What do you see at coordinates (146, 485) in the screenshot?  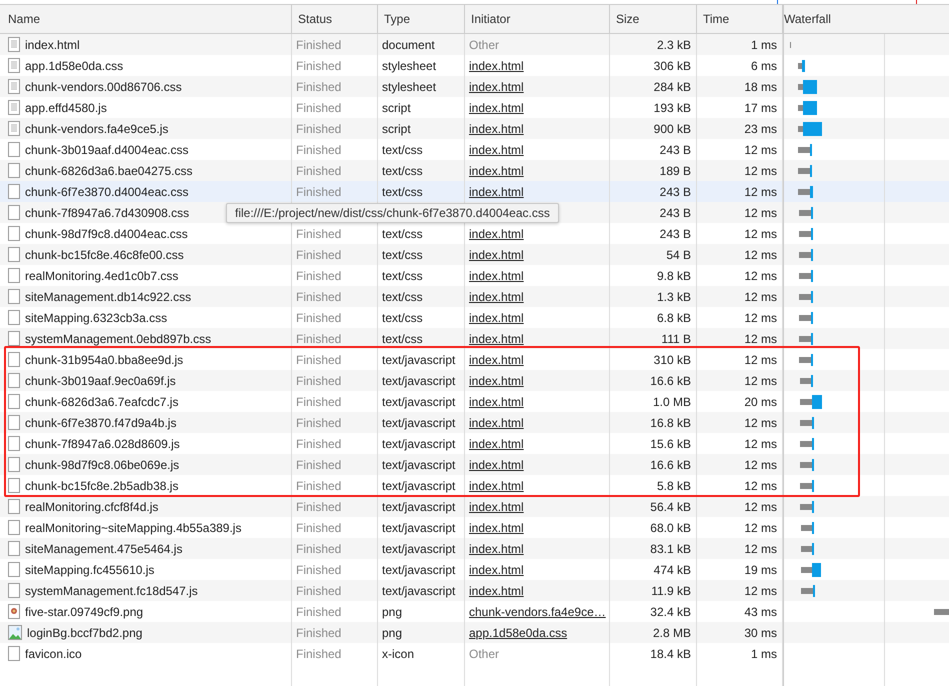 I see `file-name-cell: chunk-bc15fc8e.2b5adb38.js` at bounding box center [146, 485].